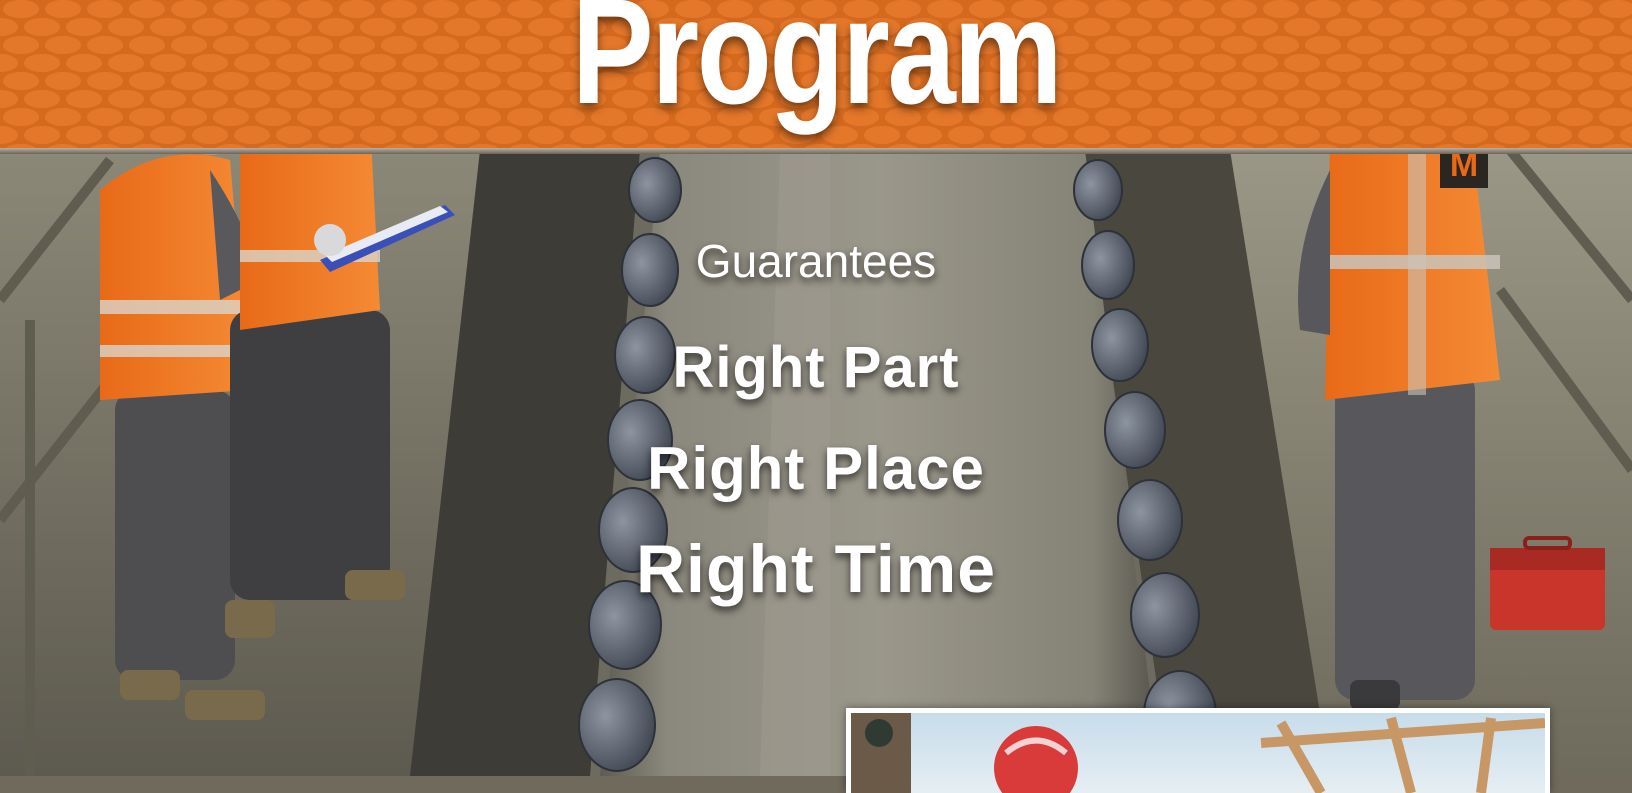  I want to click on right-time-text: Right Time, so click(816, 569).